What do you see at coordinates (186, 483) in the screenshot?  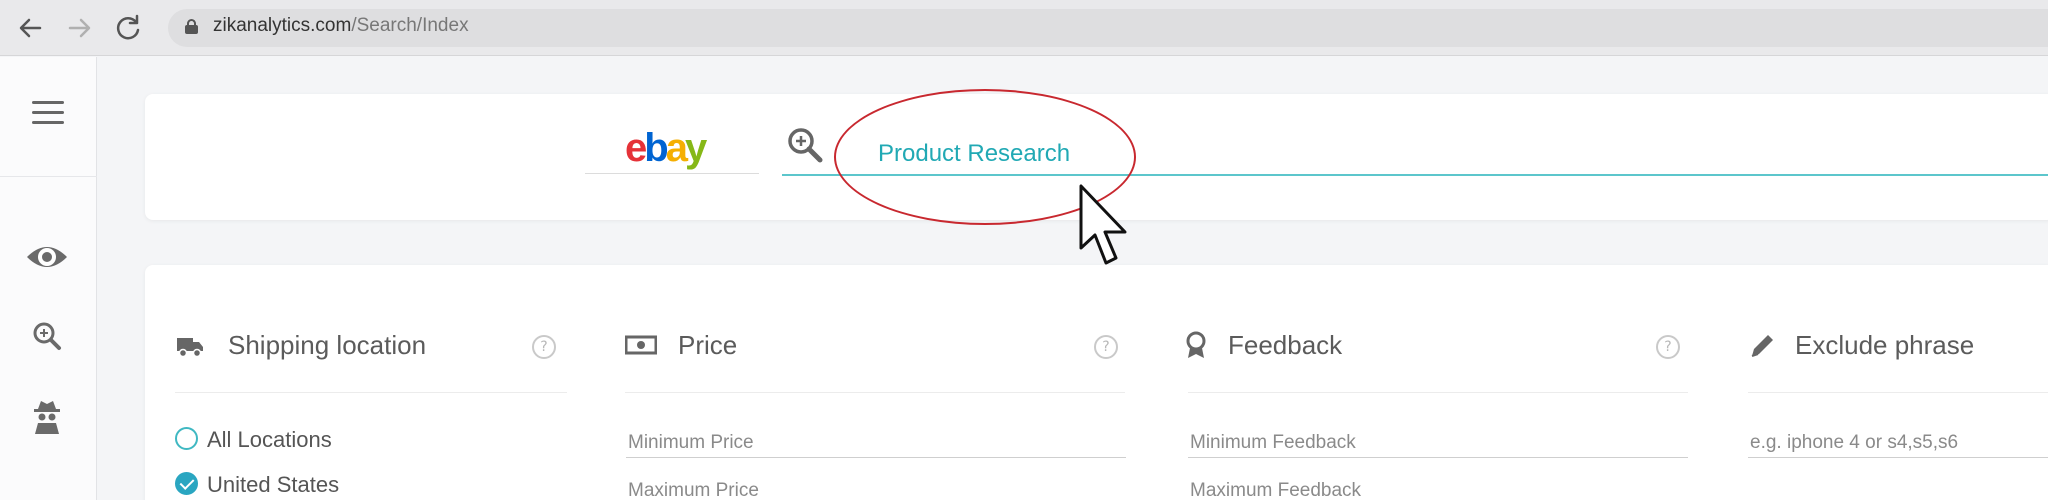 I see `radio-united-states` at bounding box center [186, 483].